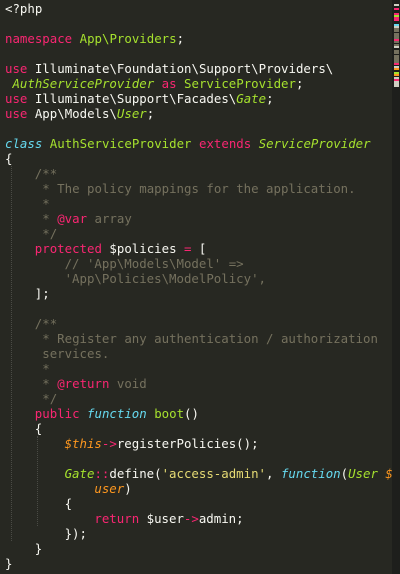 This screenshot has width=400, height=574. I want to click on code-line: use App\Models\User;, so click(79, 113).